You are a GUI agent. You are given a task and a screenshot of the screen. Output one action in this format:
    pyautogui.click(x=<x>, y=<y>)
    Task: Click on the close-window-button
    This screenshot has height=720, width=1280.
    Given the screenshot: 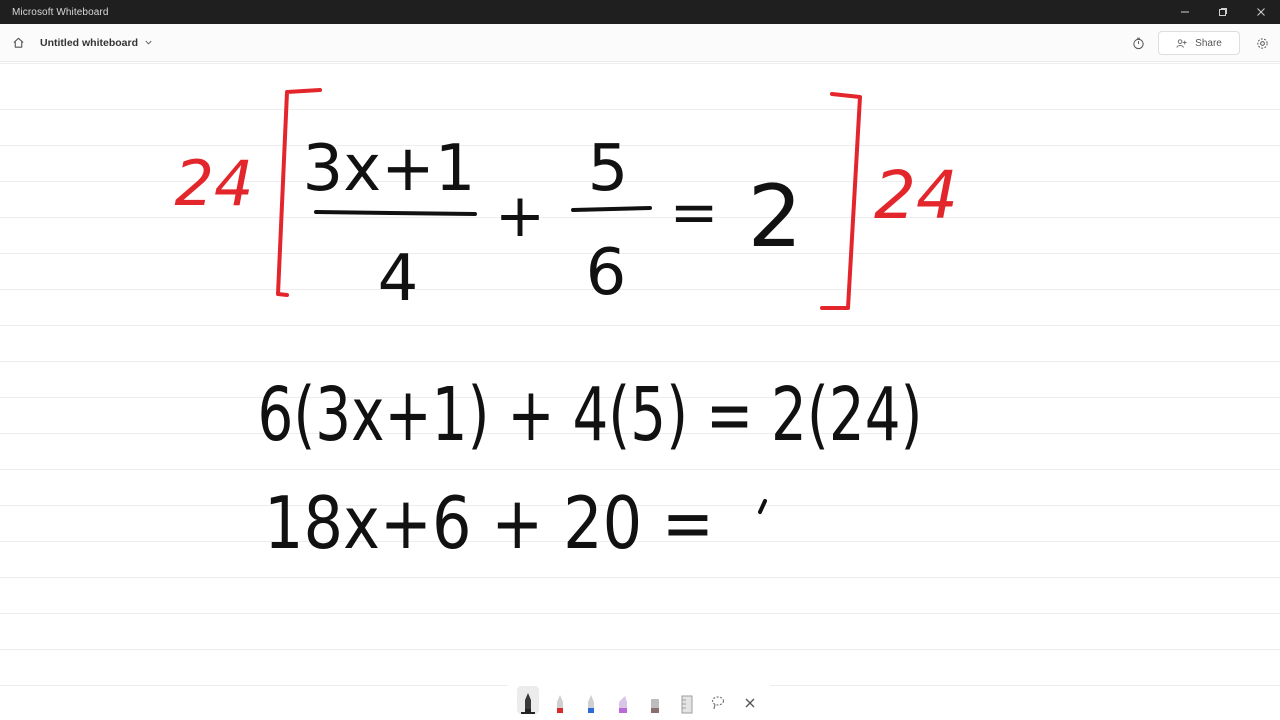 What is the action you would take?
    pyautogui.click(x=1261, y=12)
    